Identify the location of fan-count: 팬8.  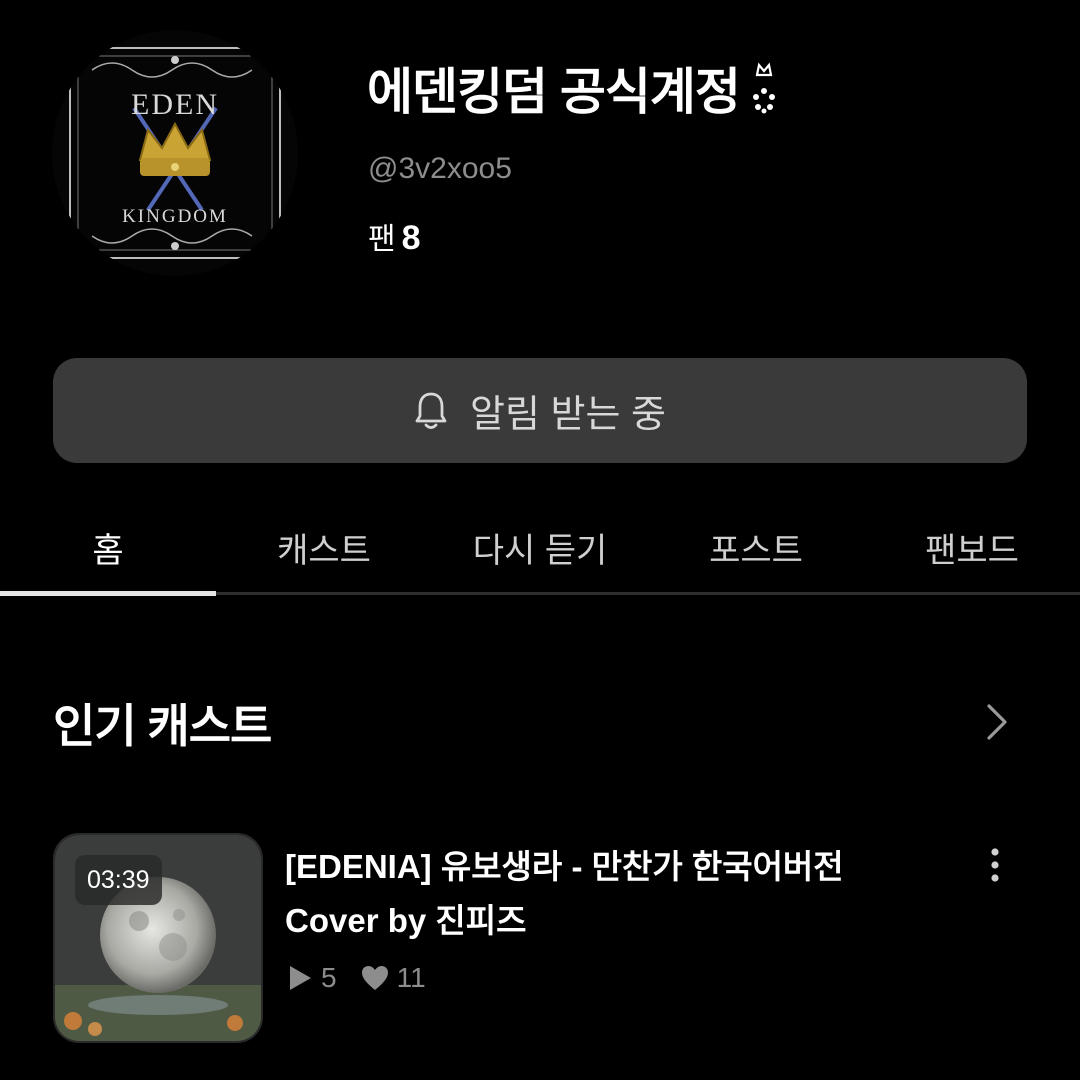
(394, 236).